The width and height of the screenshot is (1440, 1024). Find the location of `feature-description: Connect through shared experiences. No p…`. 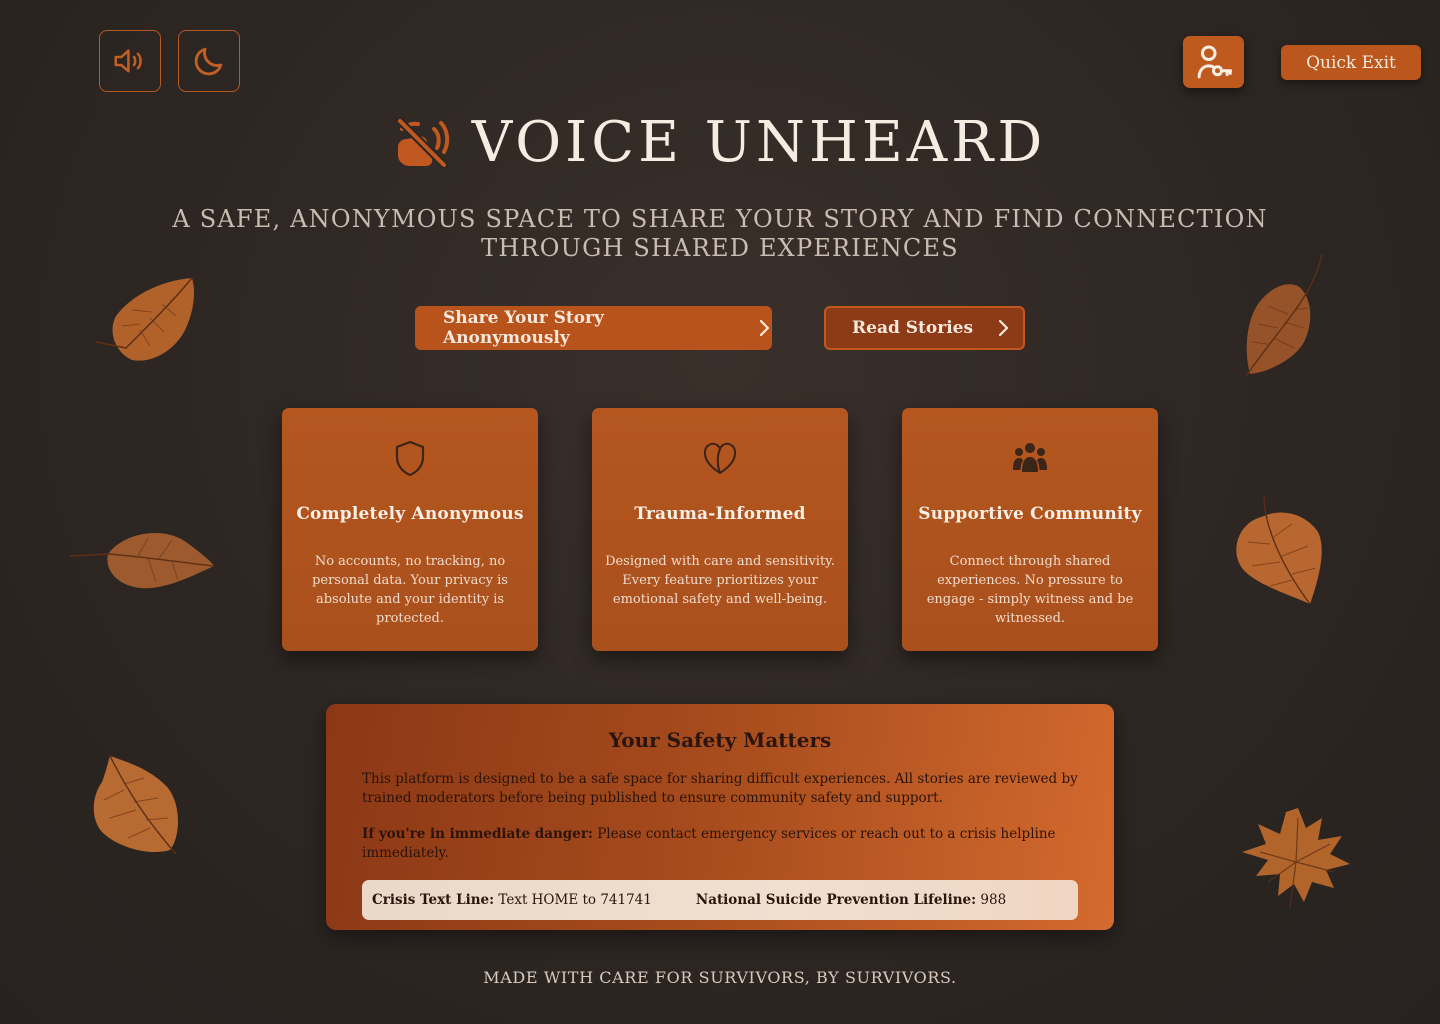

feature-description: Connect through shared experiences. No p… is located at coordinates (1030, 590).